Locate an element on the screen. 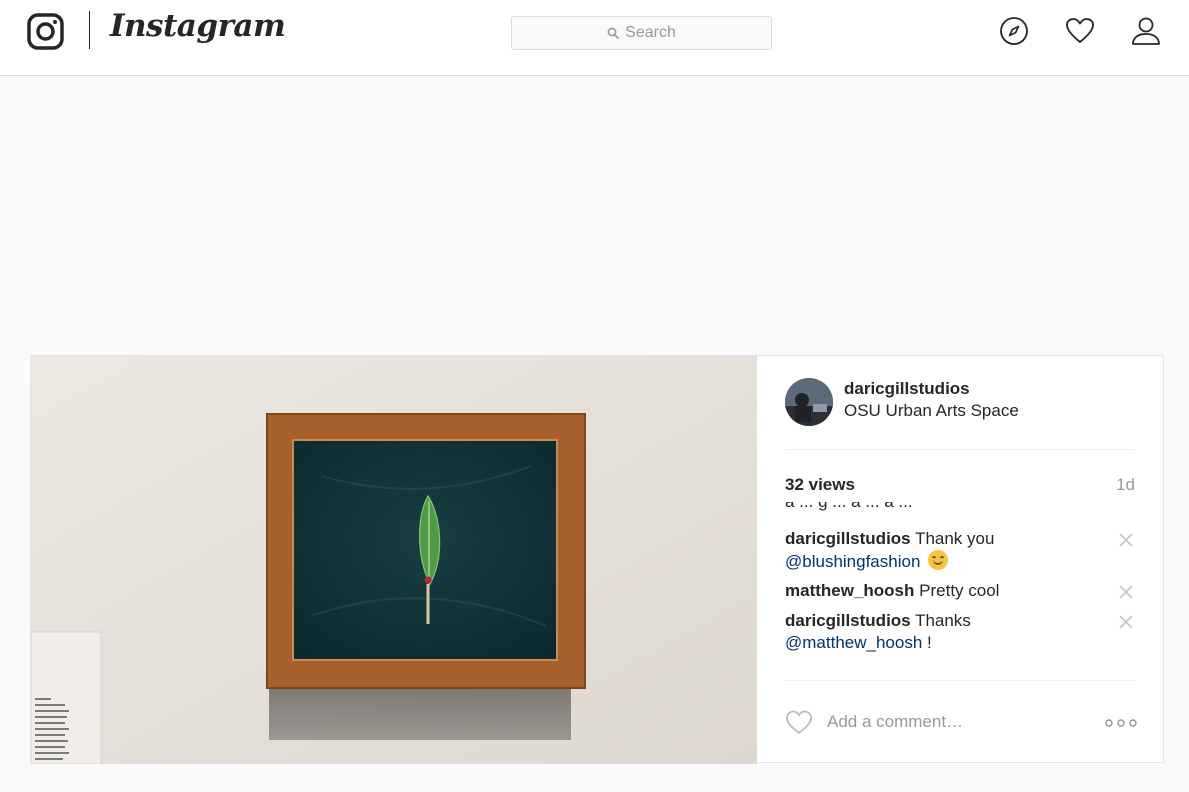 The image size is (1189, 792). search-input: Search is located at coordinates (641, 33).